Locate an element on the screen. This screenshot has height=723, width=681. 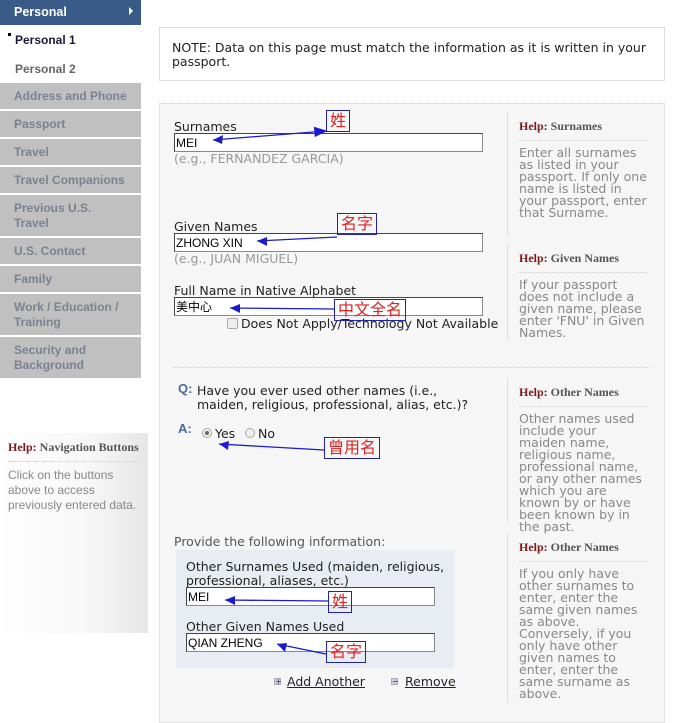
other-given-names-input is located at coordinates (310, 642).